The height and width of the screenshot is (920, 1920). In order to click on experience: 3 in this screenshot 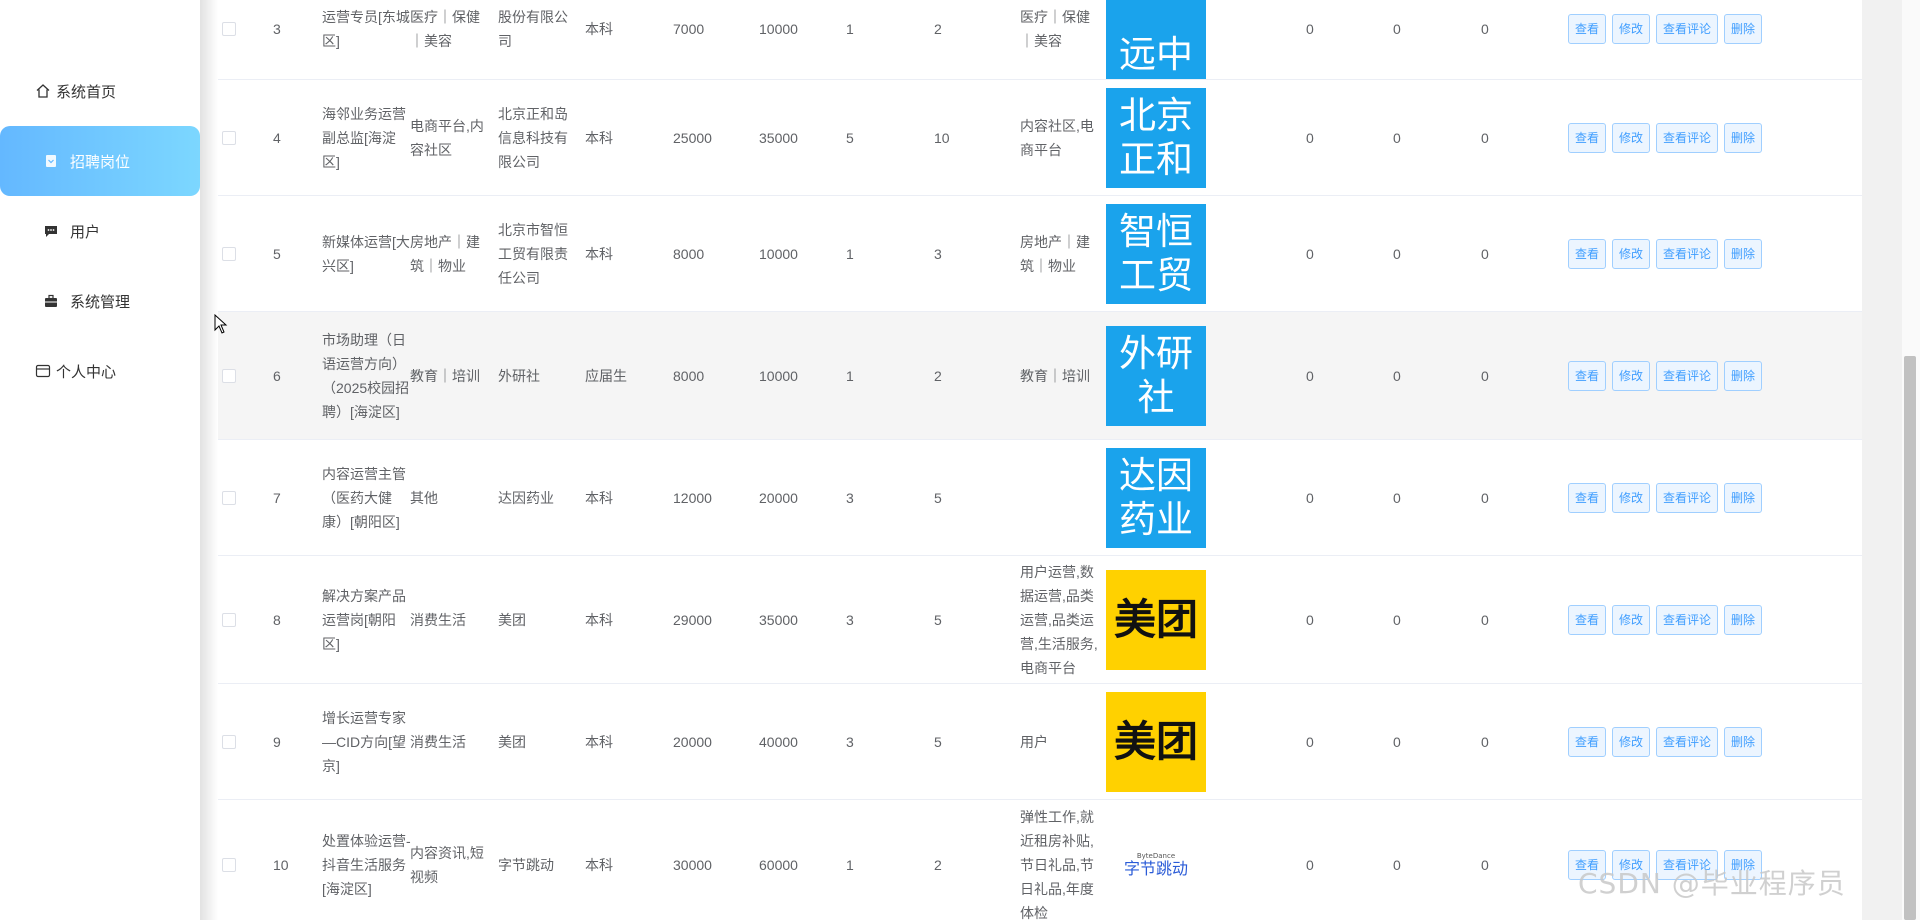, I will do `click(850, 741)`.